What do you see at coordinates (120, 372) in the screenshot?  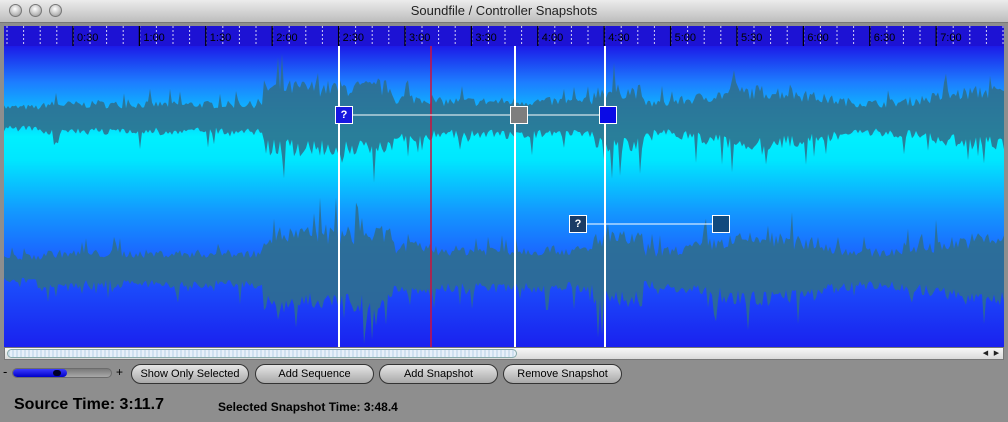 I see `zoom-in-label: +` at bounding box center [120, 372].